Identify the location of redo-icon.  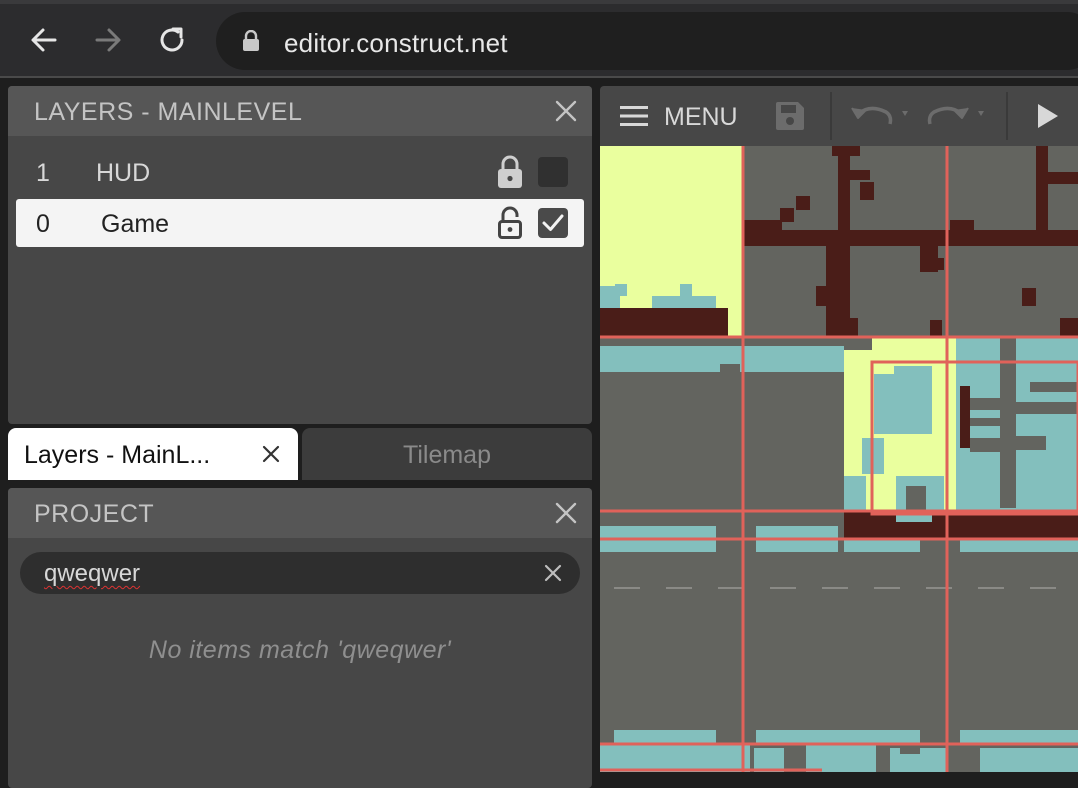
(960, 116).